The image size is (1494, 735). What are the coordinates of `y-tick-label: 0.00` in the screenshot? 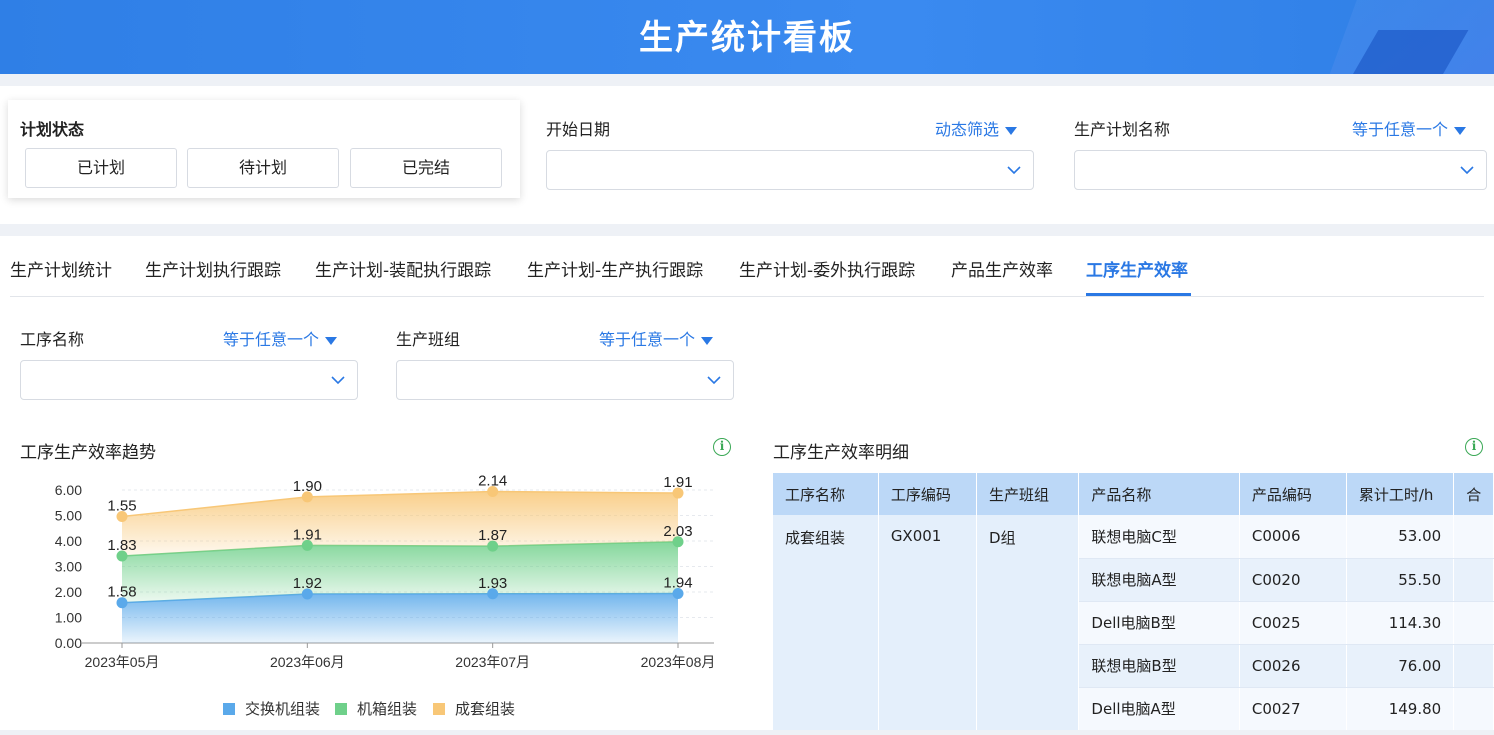 It's located at (68, 643).